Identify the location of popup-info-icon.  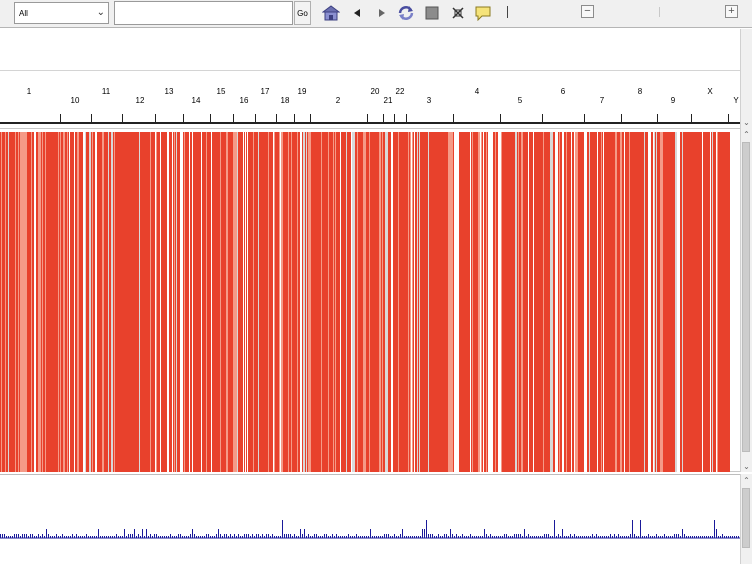
(483, 13).